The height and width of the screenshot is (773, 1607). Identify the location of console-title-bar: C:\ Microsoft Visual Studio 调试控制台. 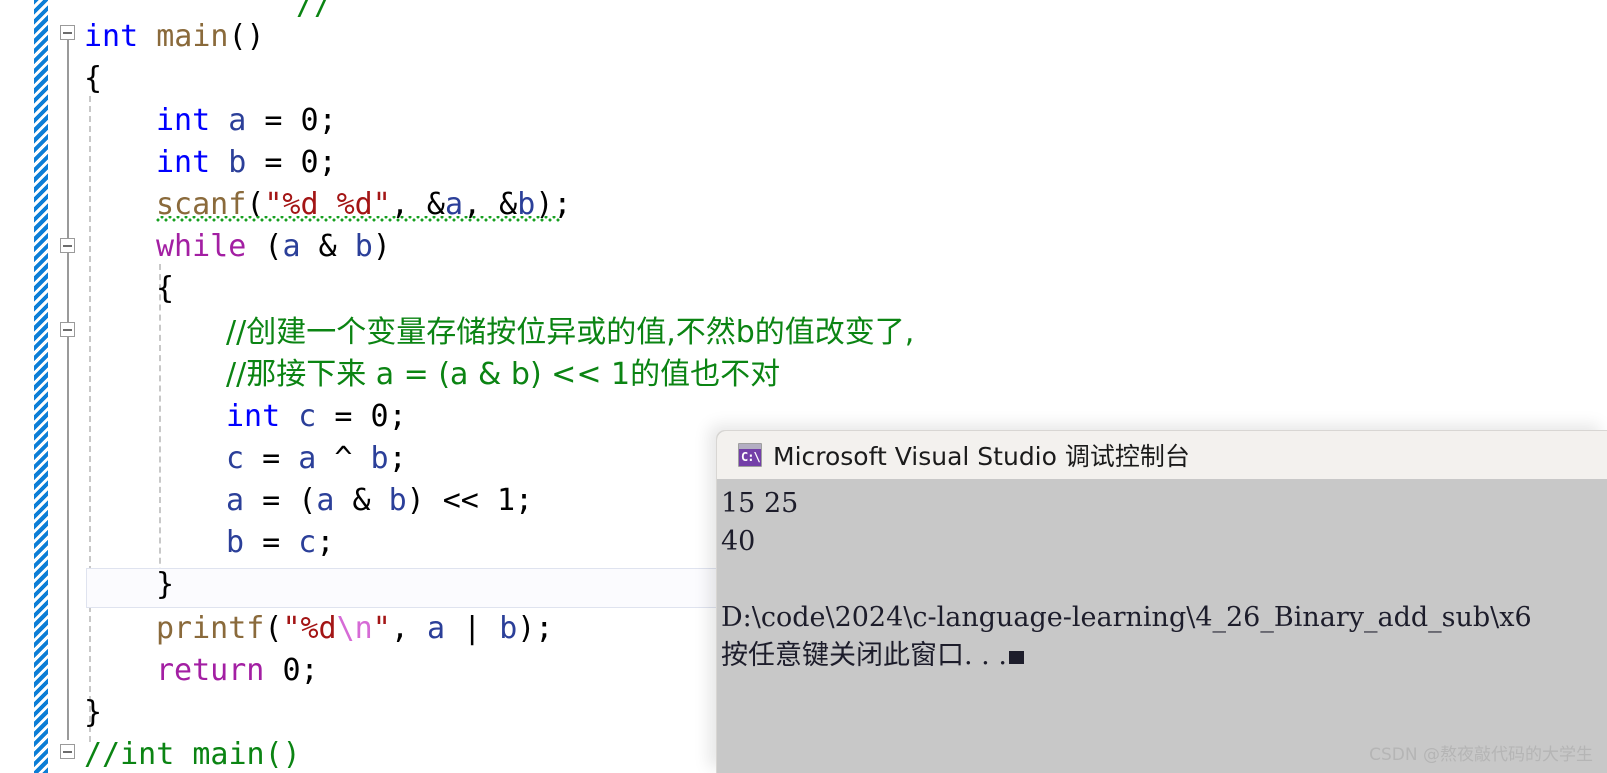
(1162, 455).